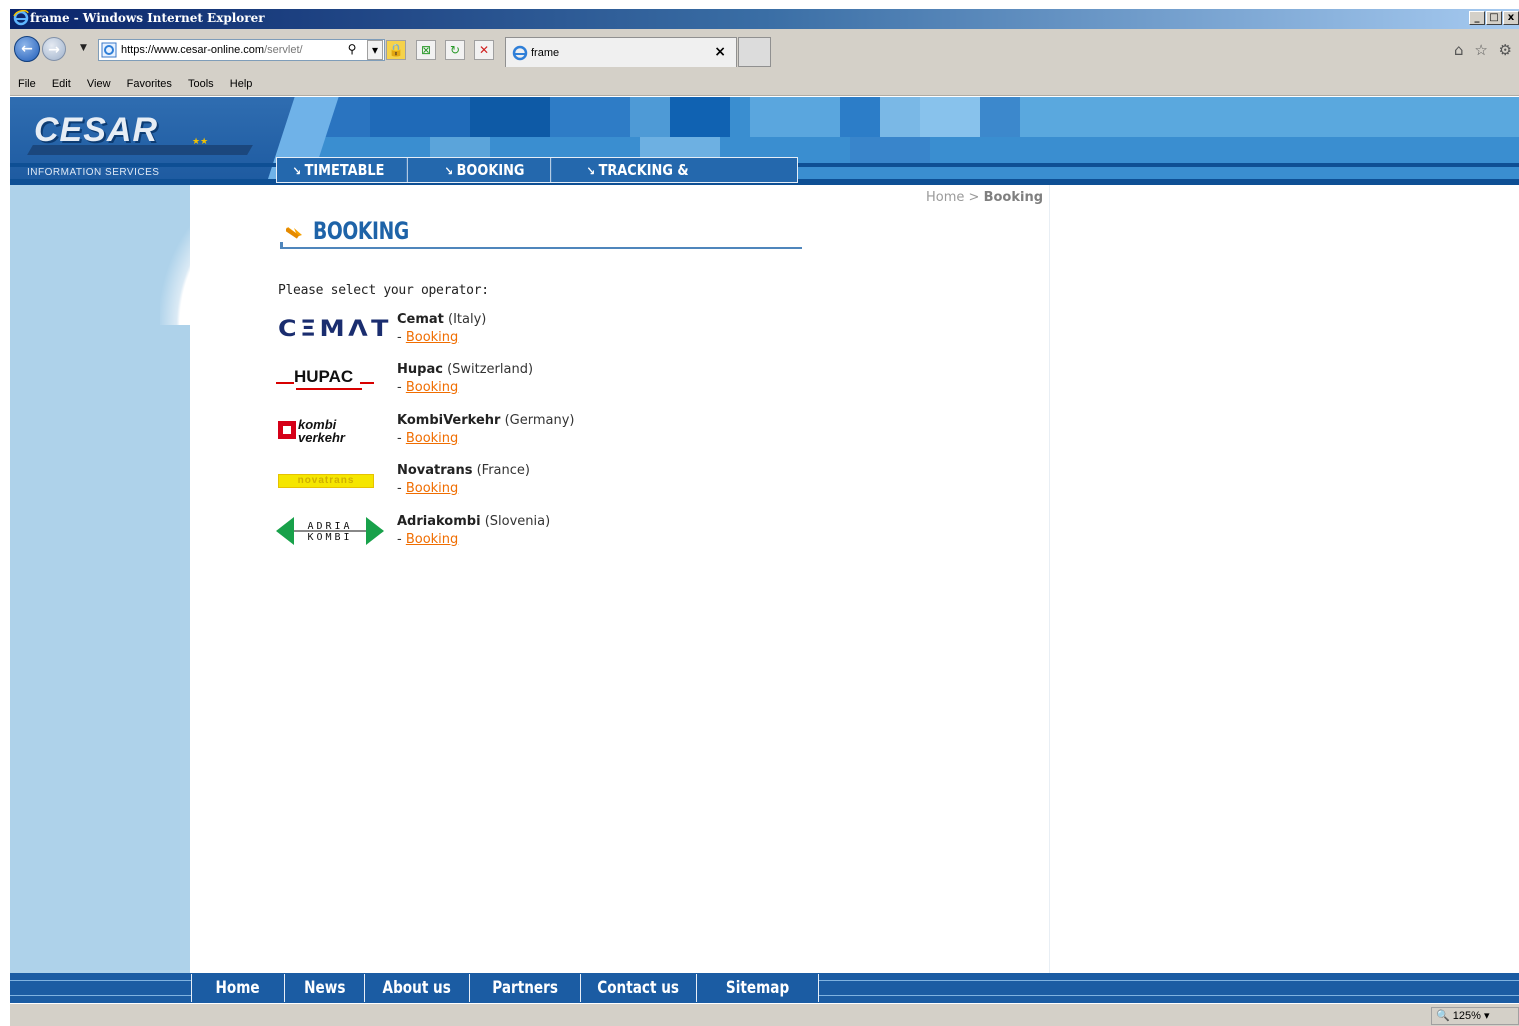  I want to click on kombiverkehr-booking-link: Booking, so click(432, 438).